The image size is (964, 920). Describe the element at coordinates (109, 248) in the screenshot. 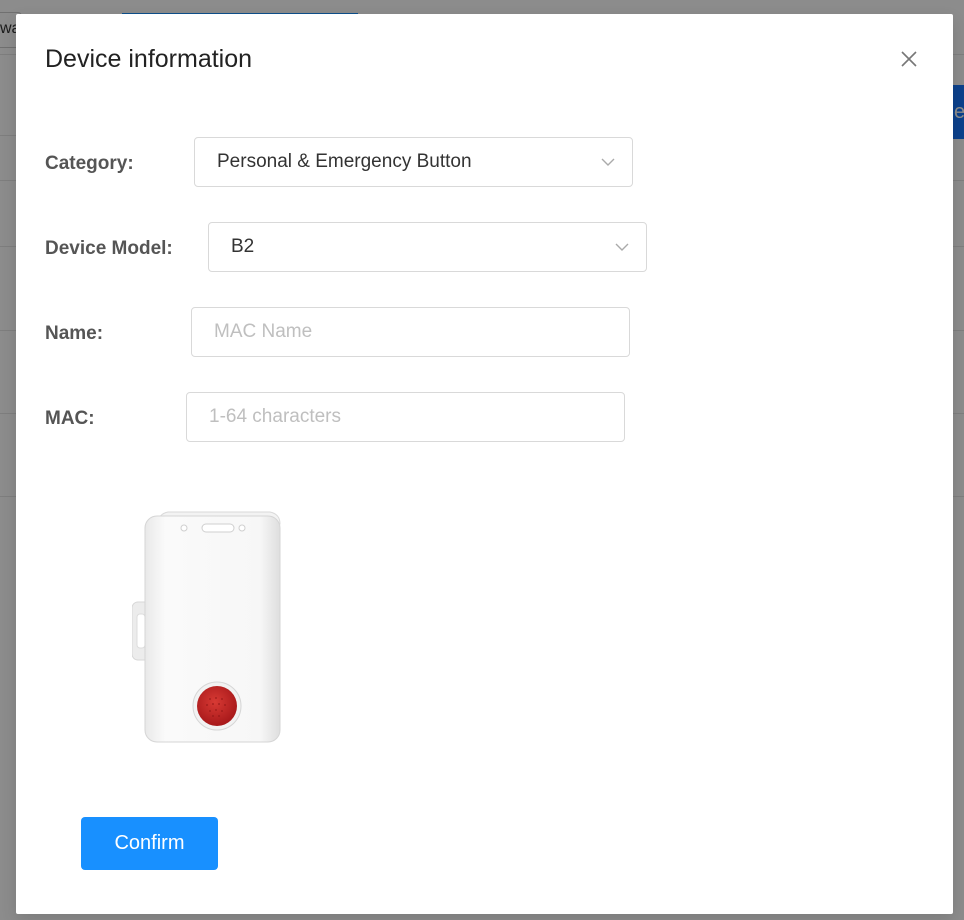

I see `device-model-label: Device Model:` at that location.